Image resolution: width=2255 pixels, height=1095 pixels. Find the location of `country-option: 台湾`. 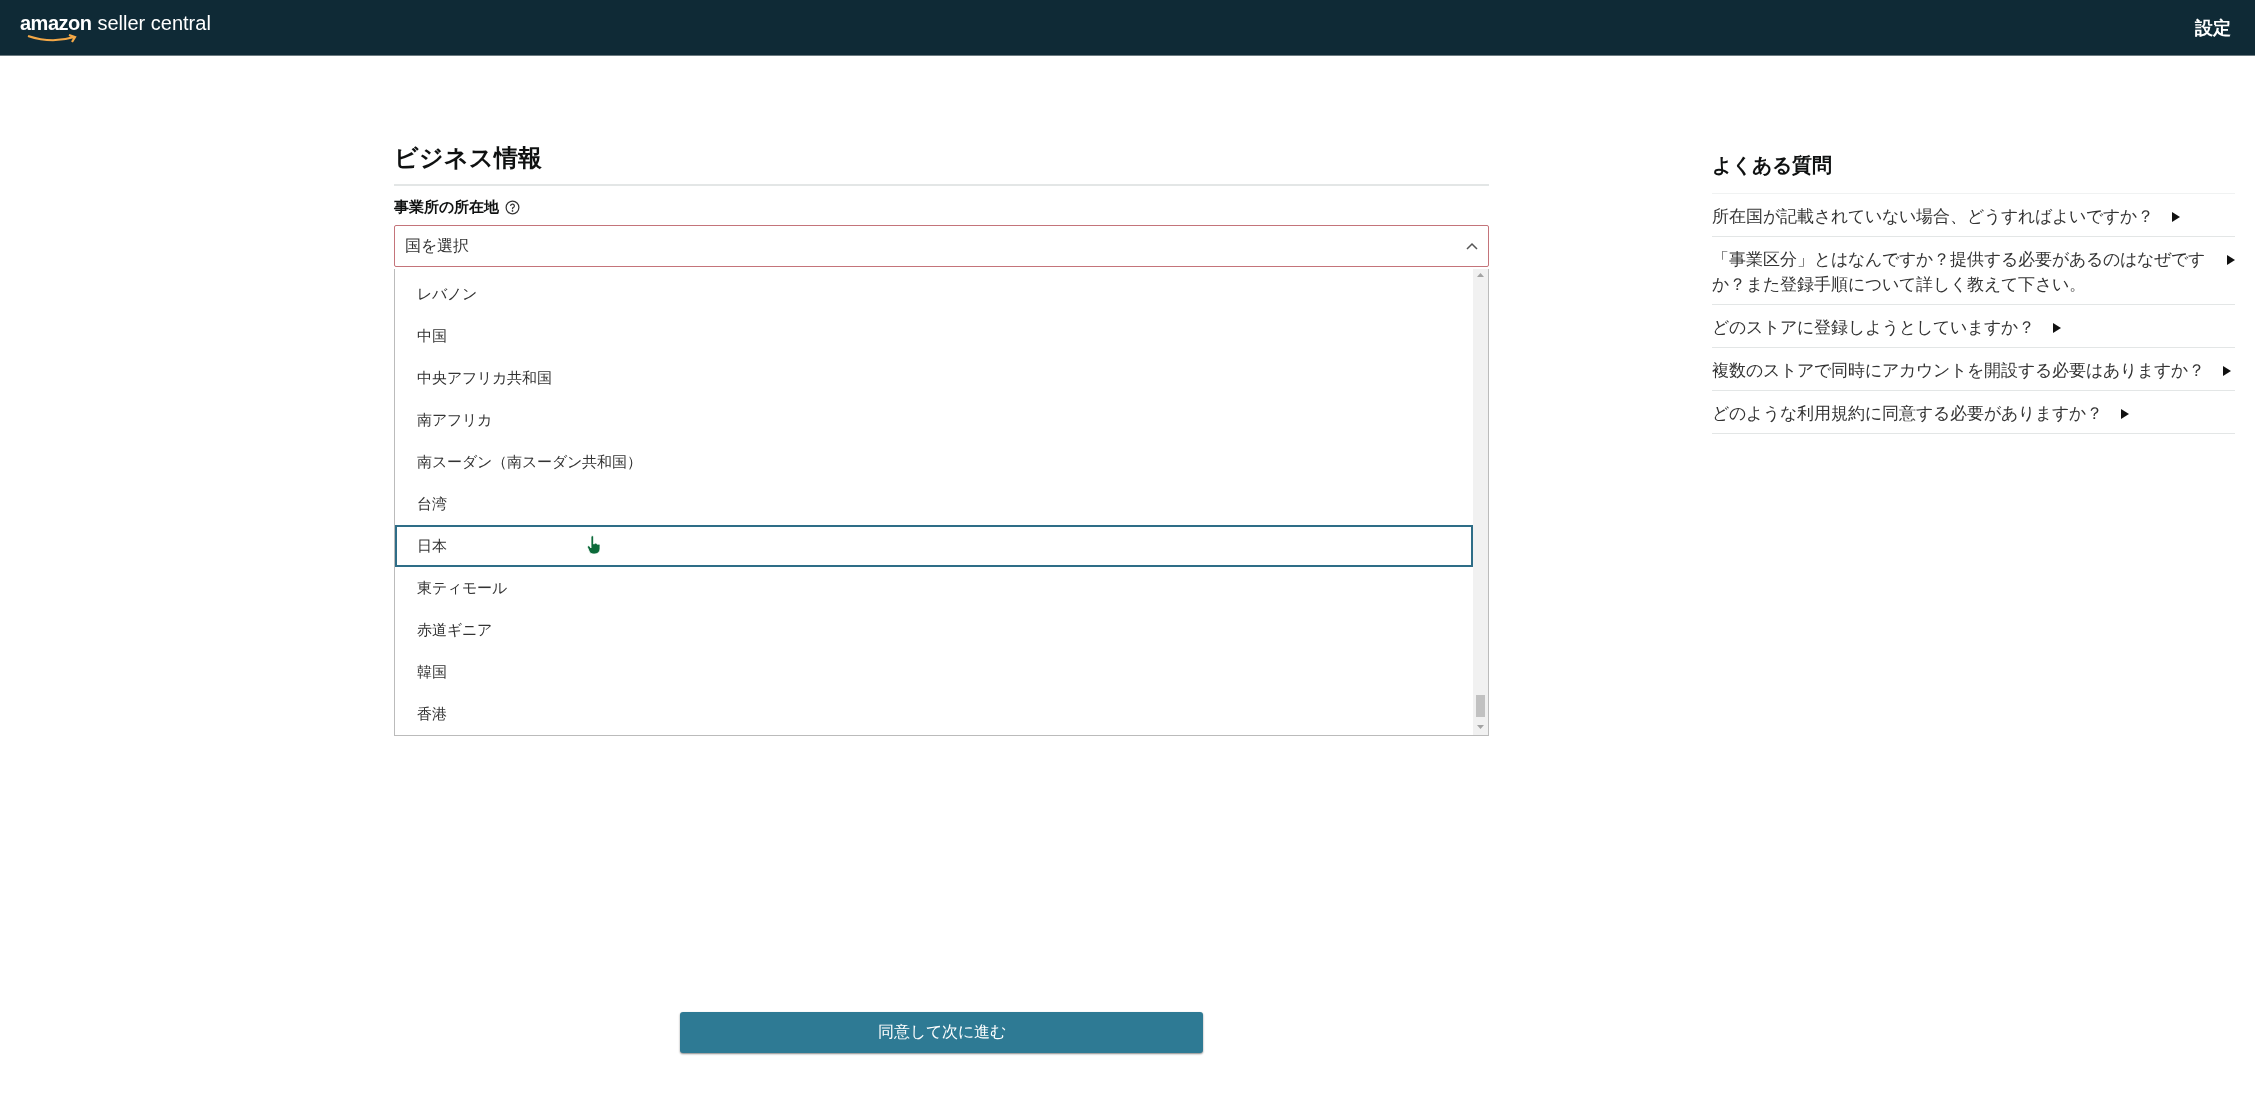

country-option: 台湾 is located at coordinates (934, 504).